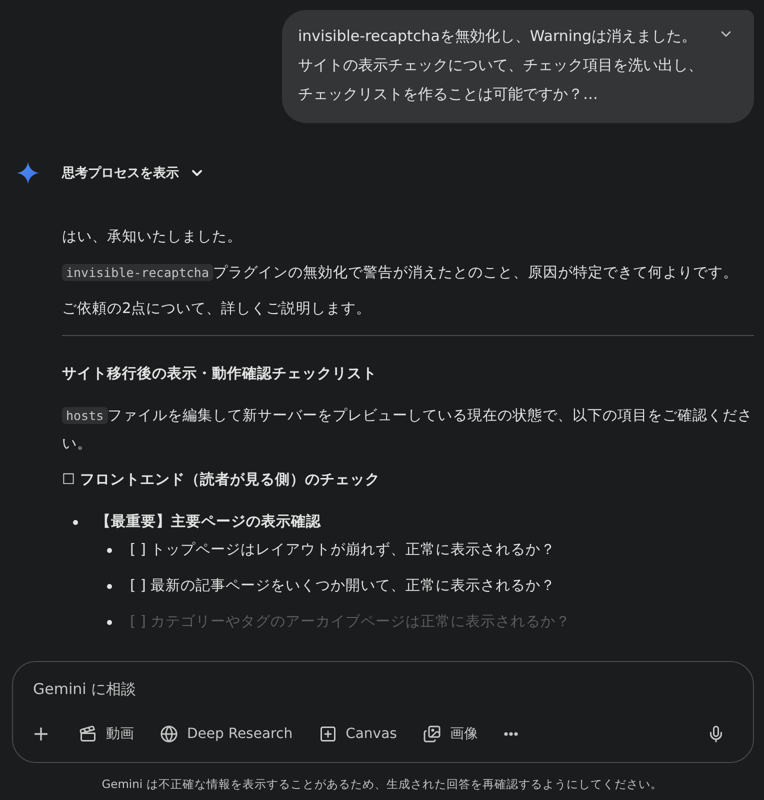 The image size is (764, 800). Describe the element at coordinates (220, 374) in the screenshot. I see `section-heading: サイト移行後の表示・動作確認チェックリスト` at that location.